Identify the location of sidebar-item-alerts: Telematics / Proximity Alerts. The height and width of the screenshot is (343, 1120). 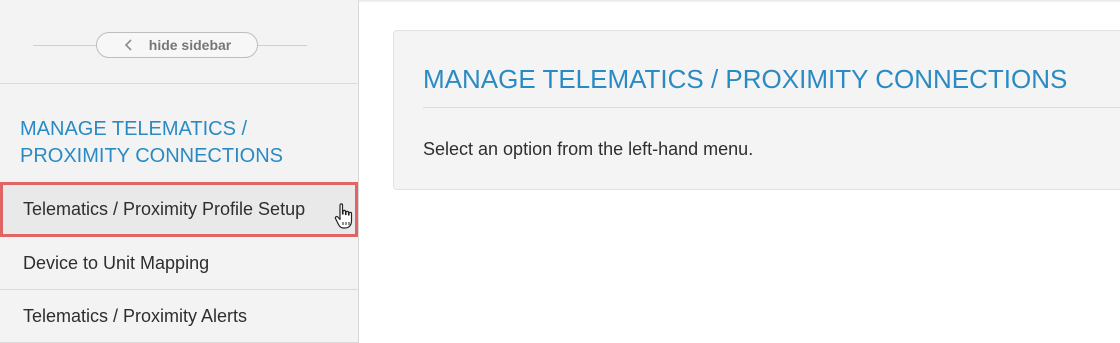
(179, 316).